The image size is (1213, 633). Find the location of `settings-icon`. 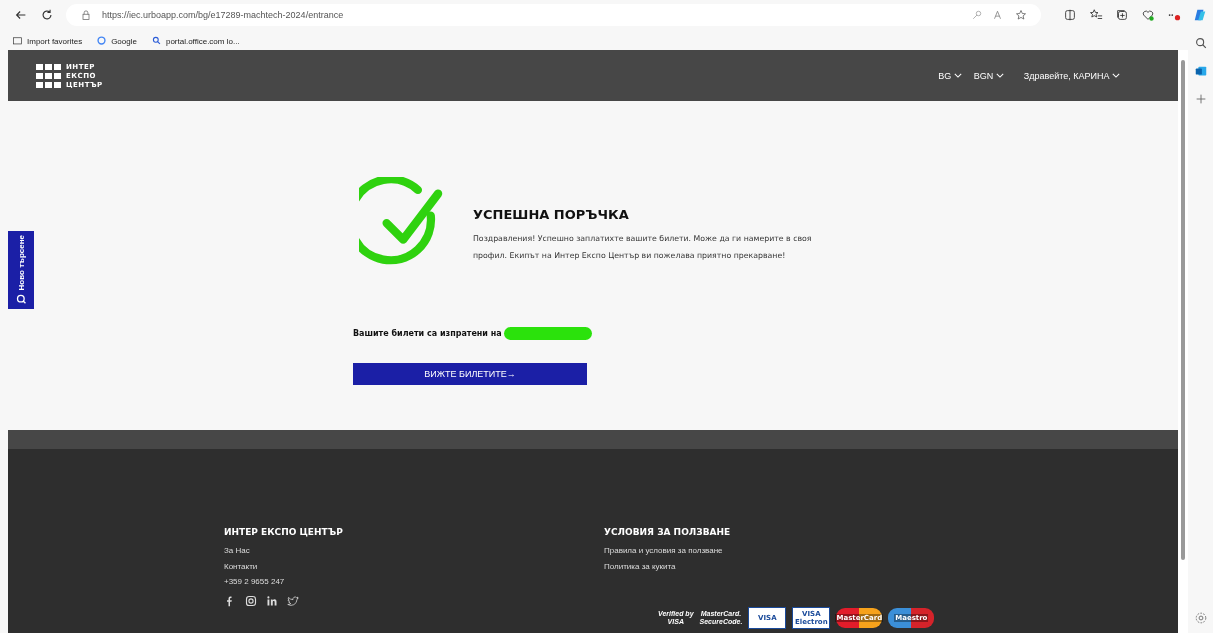

settings-icon is located at coordinates (1200, 618).